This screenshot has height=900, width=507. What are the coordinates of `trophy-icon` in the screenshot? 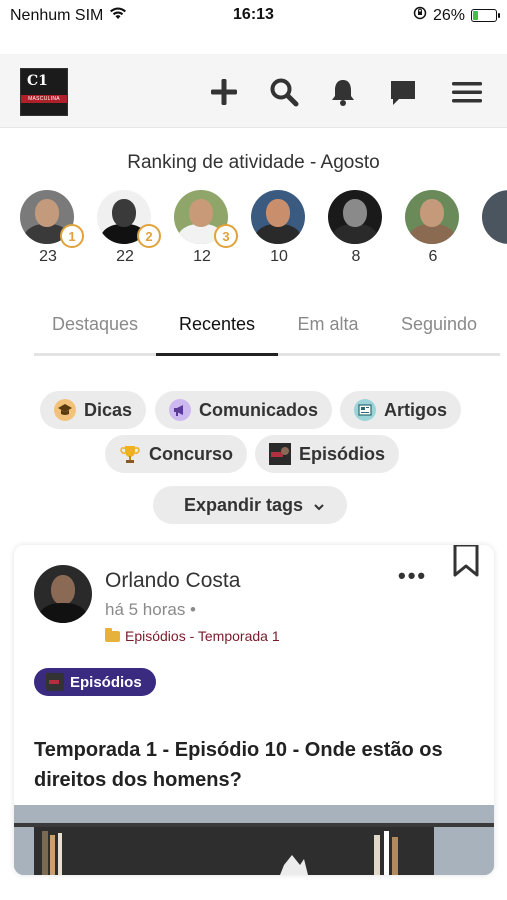 It's located at (130, 454).